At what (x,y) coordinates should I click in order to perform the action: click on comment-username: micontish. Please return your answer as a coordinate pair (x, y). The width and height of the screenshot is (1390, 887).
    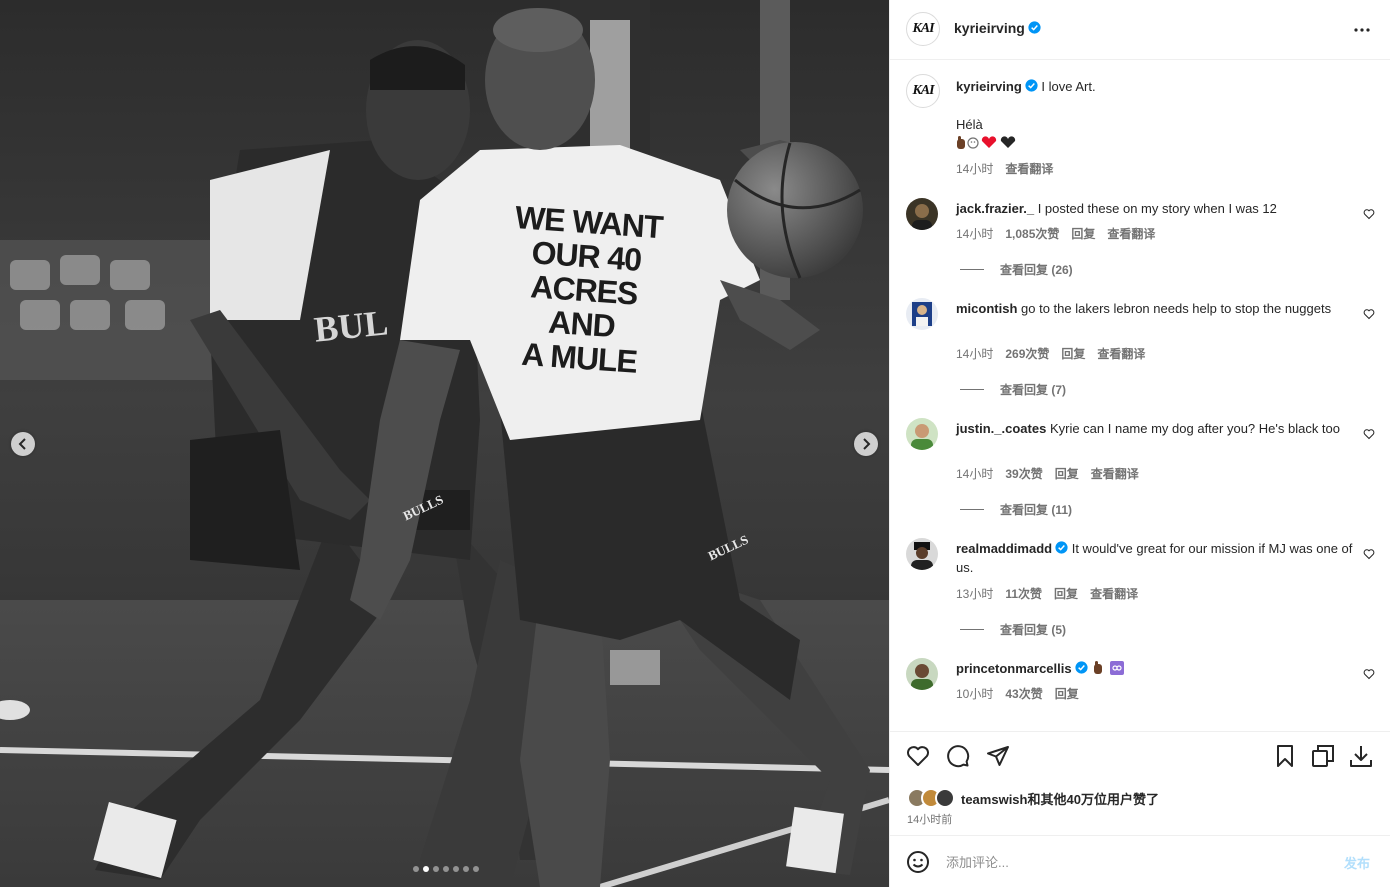
    Looking at the image, I should click on (986, 308).